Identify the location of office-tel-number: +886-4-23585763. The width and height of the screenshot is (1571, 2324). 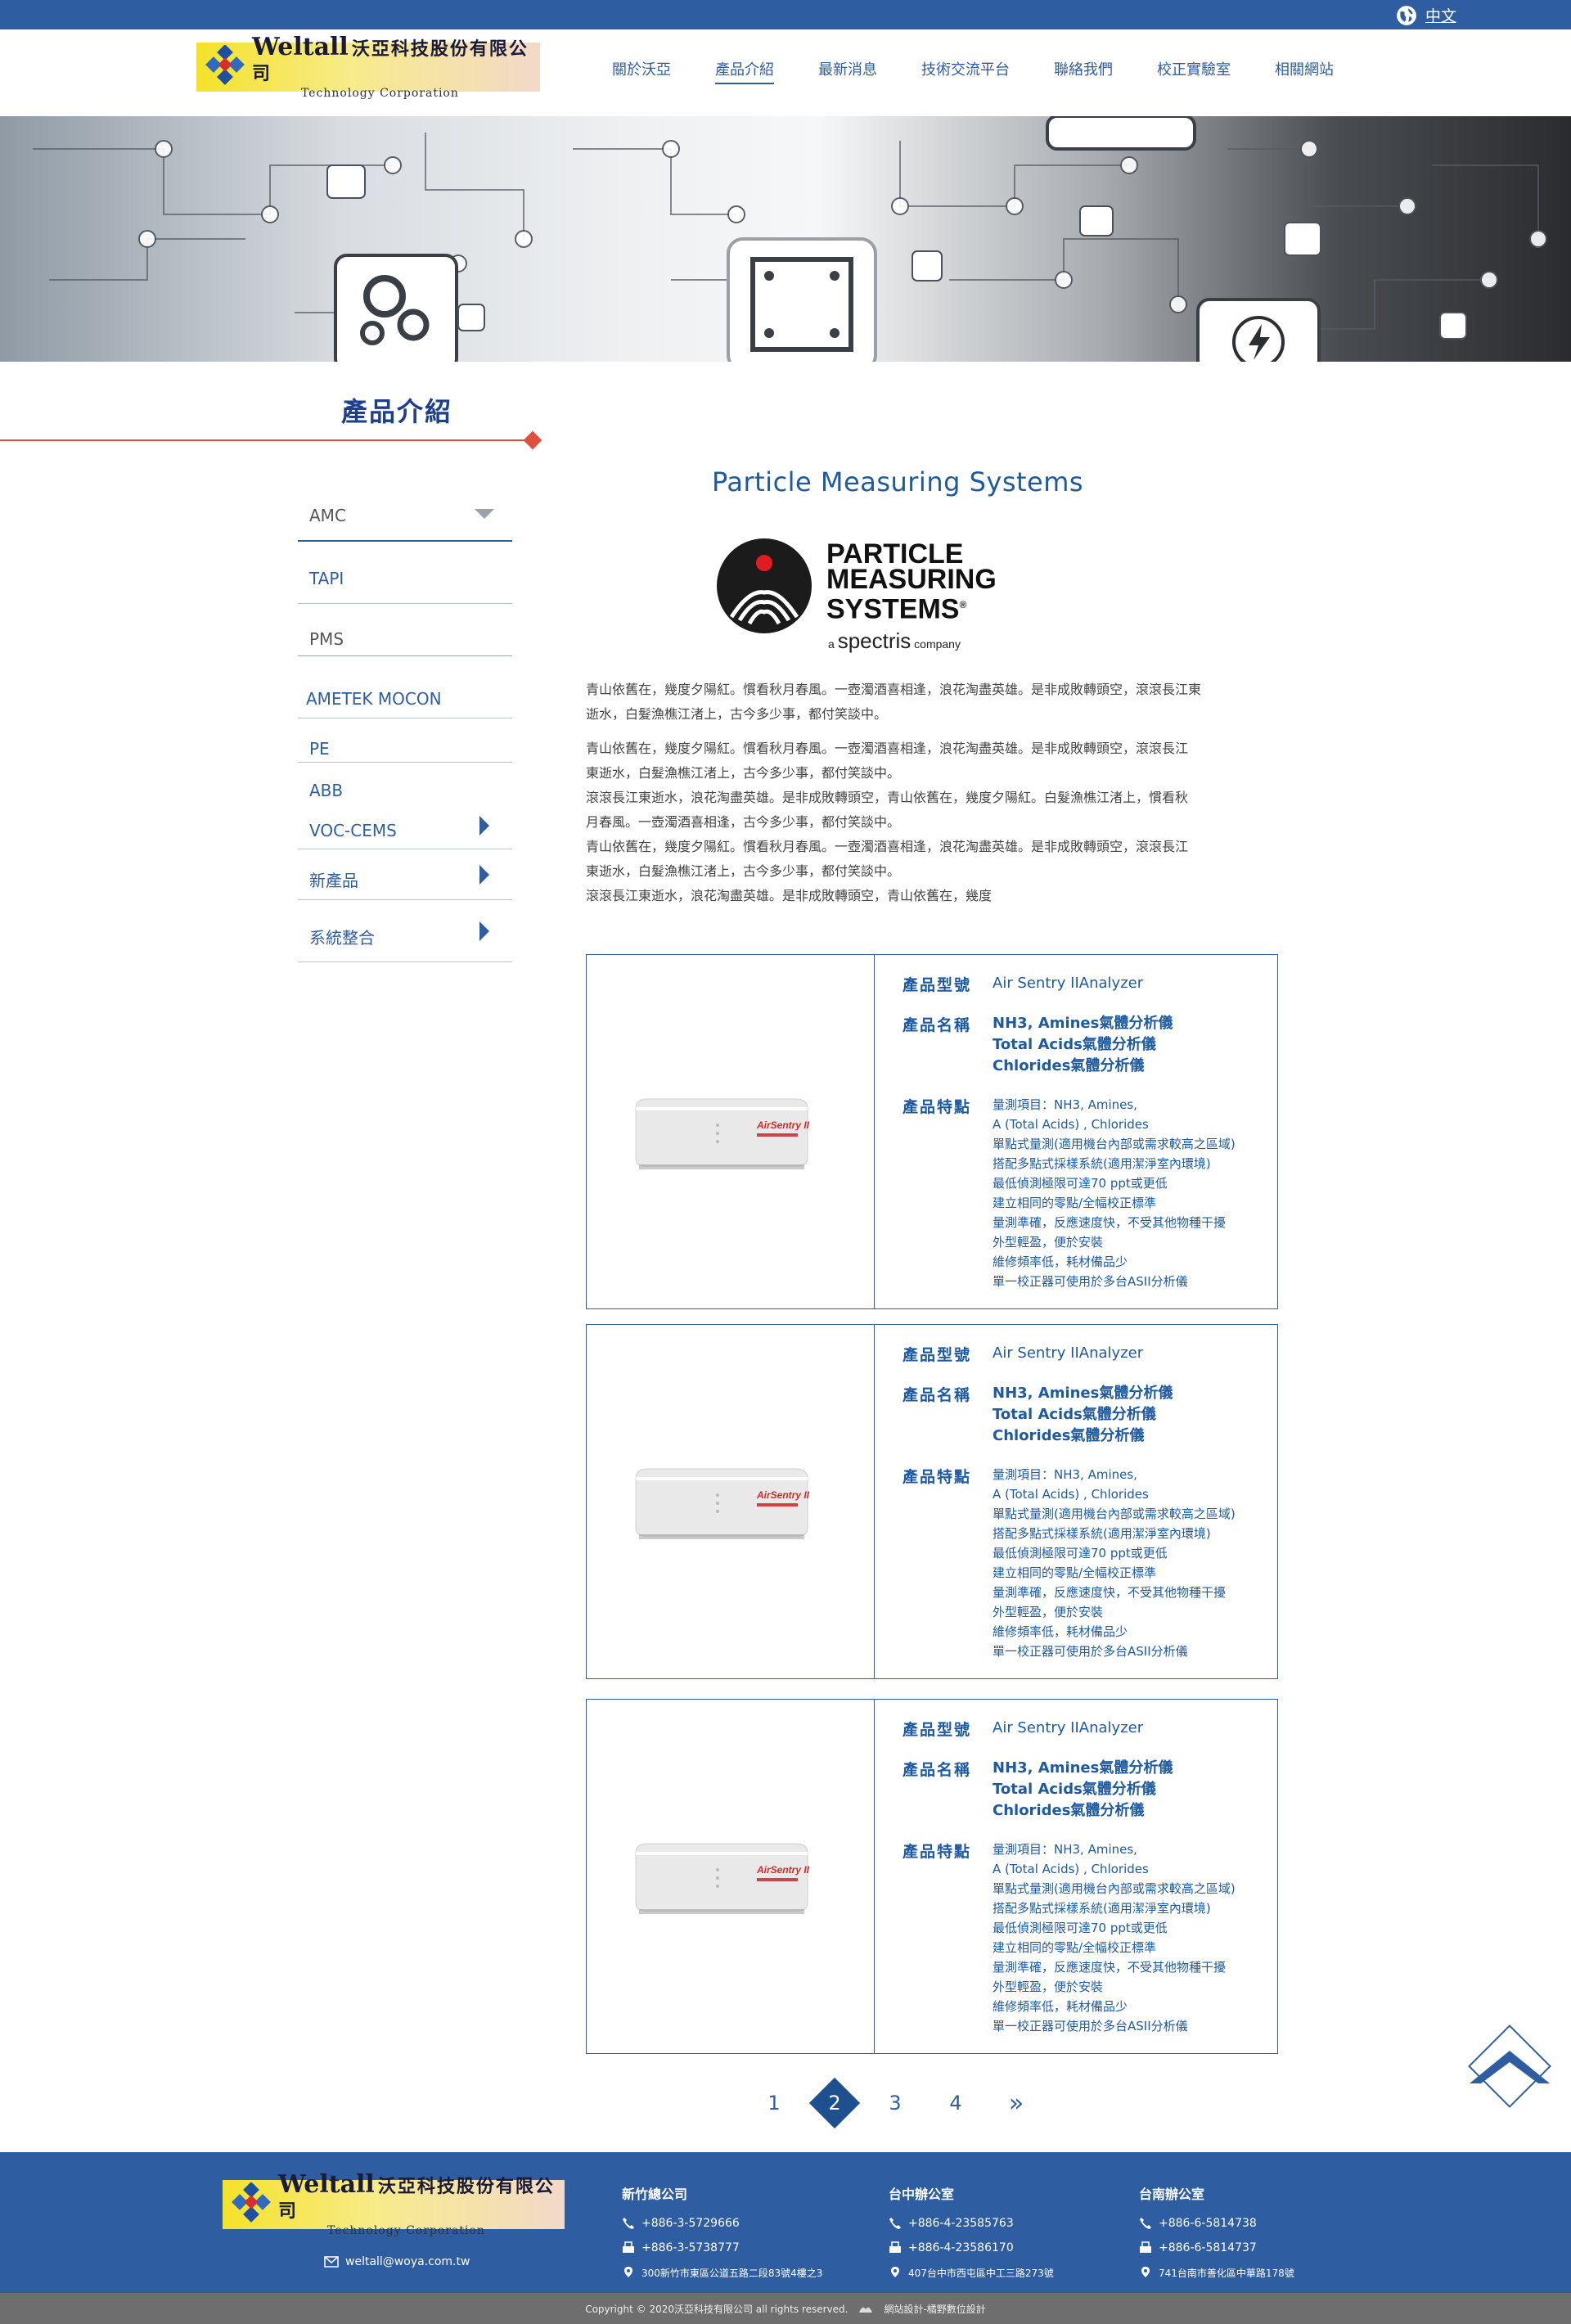
(961, 2223).